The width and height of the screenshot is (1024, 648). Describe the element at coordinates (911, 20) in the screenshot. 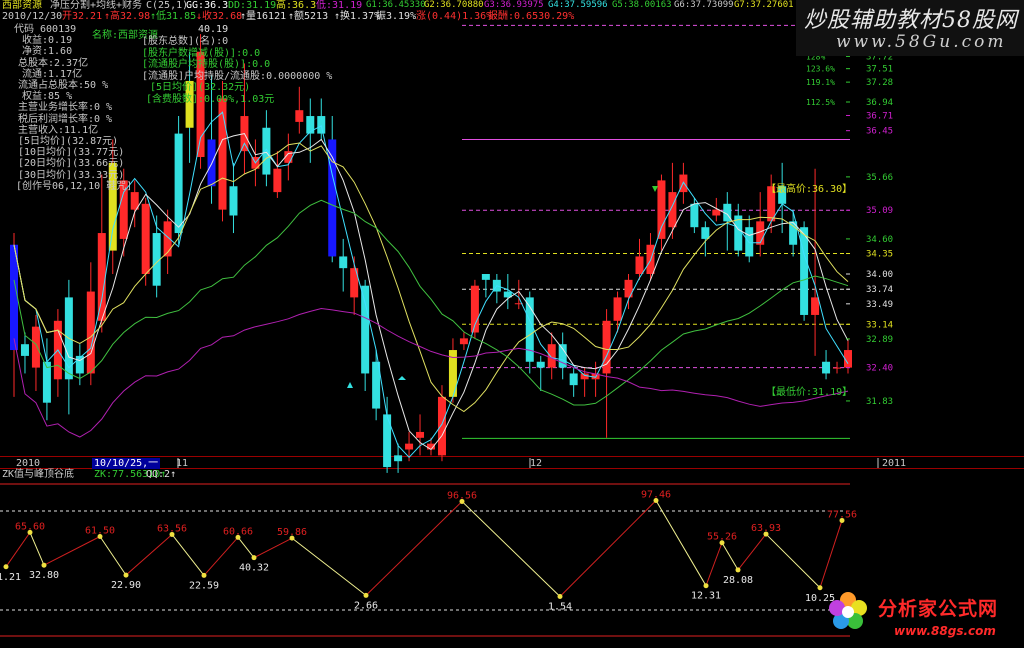

I see `brand-title: 炒股辅助教材58股网` at that location.